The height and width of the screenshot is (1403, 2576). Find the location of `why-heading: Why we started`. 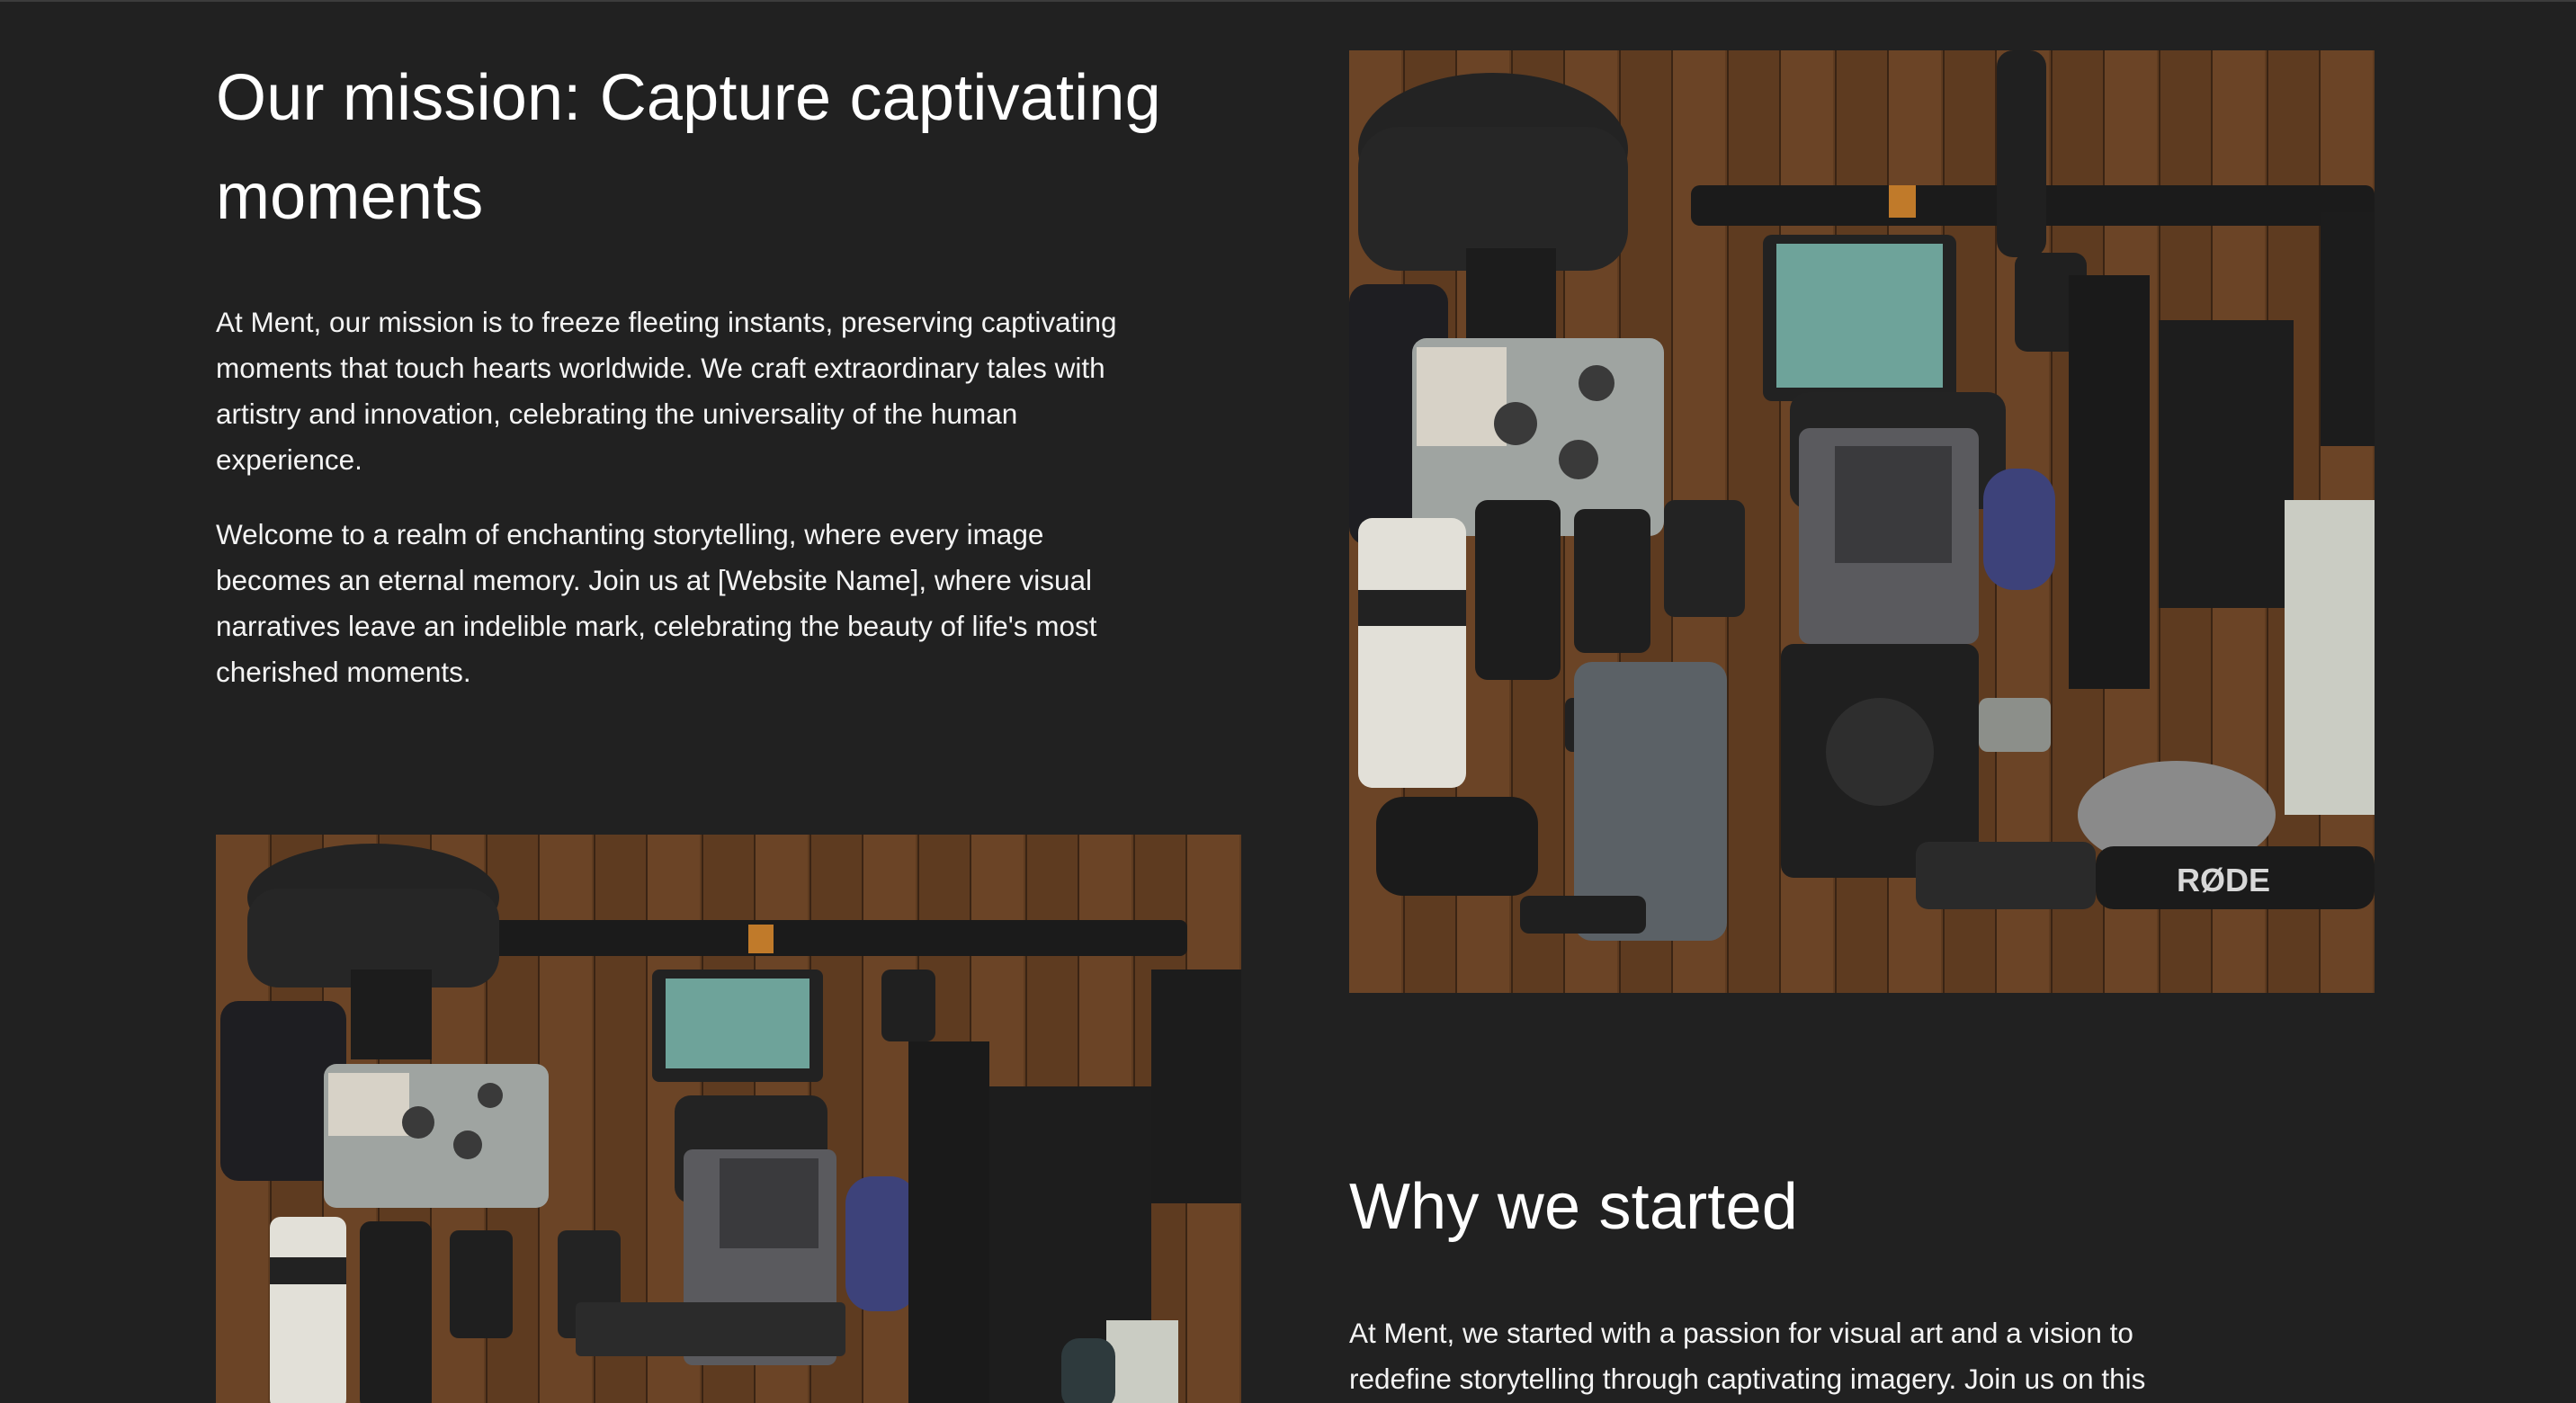

why-heading: Why we started is located at coordinates (1573, 1207).